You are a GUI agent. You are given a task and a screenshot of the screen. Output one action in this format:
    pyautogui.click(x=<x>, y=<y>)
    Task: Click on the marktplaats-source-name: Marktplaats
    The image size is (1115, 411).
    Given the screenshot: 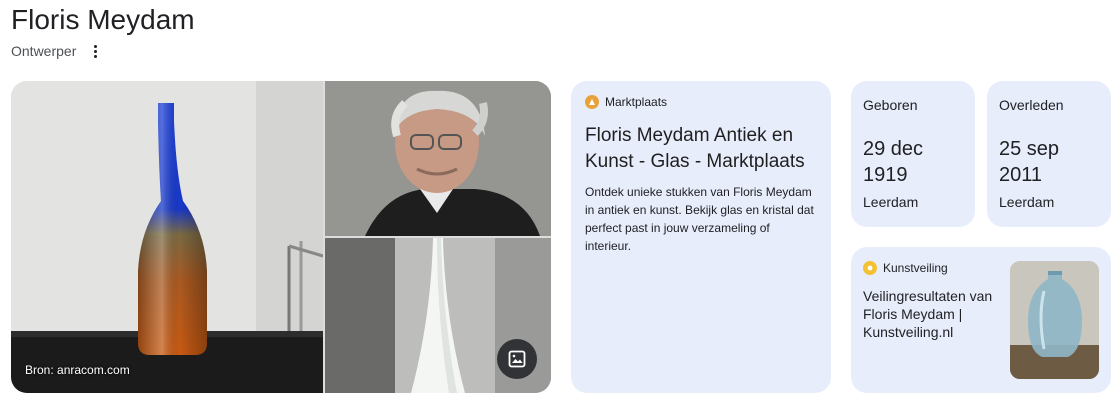 What is the action you would take?
    pyautogui.click(x=636, y=102)
    